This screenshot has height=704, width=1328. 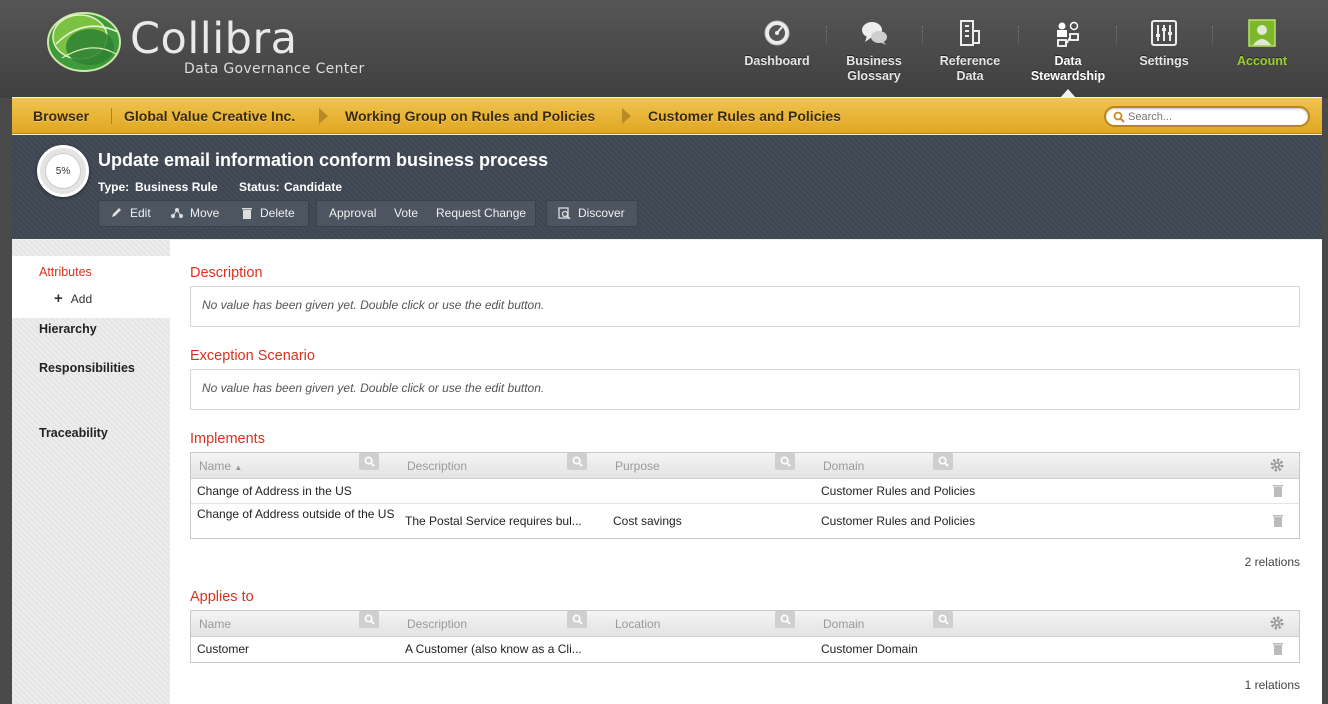 What do you see at coordinates (647, 521) in the screenshot?
I see `cell-purpose: Cost savings` at bounding box center [647, 521].